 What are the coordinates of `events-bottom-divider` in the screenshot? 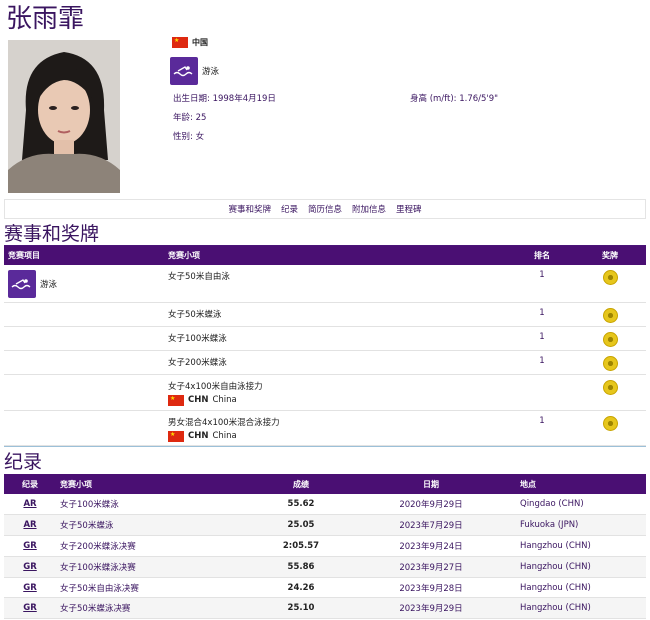 It's located at (325, 446).